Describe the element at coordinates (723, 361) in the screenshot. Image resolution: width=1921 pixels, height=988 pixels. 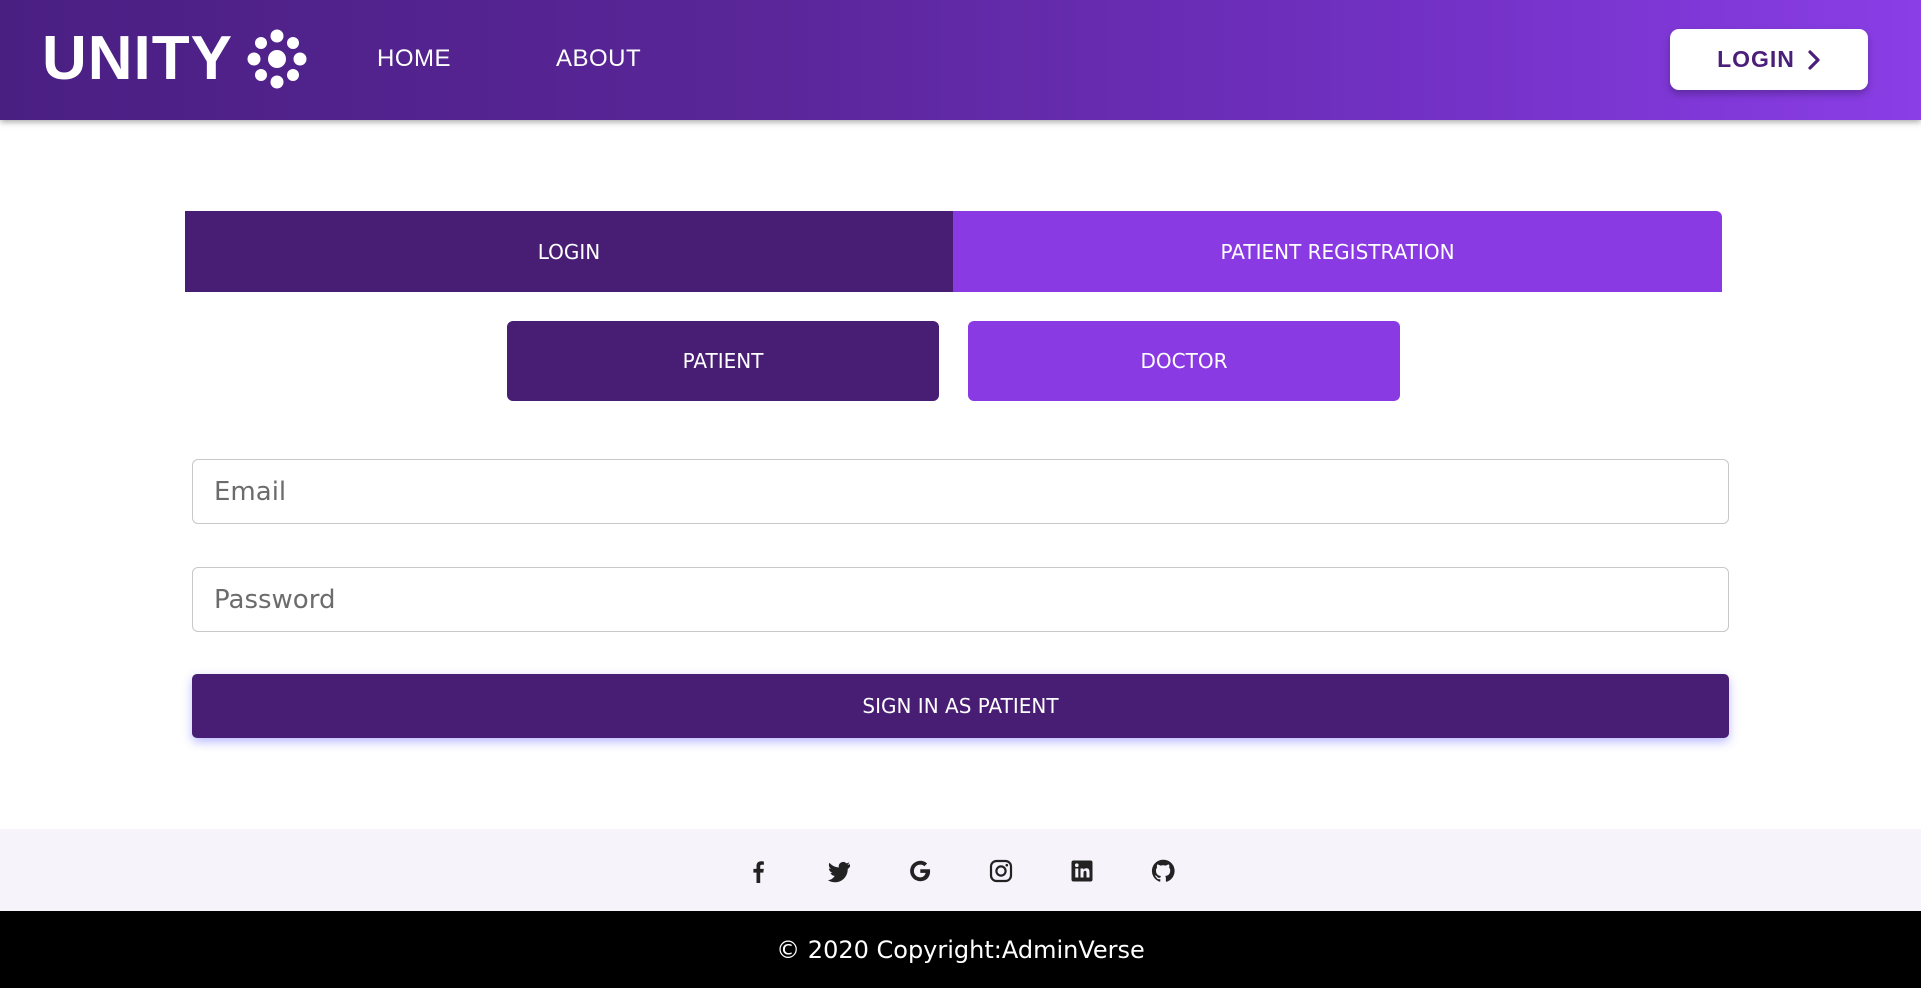
I see `role-patient-button: PATIENT` at that location.